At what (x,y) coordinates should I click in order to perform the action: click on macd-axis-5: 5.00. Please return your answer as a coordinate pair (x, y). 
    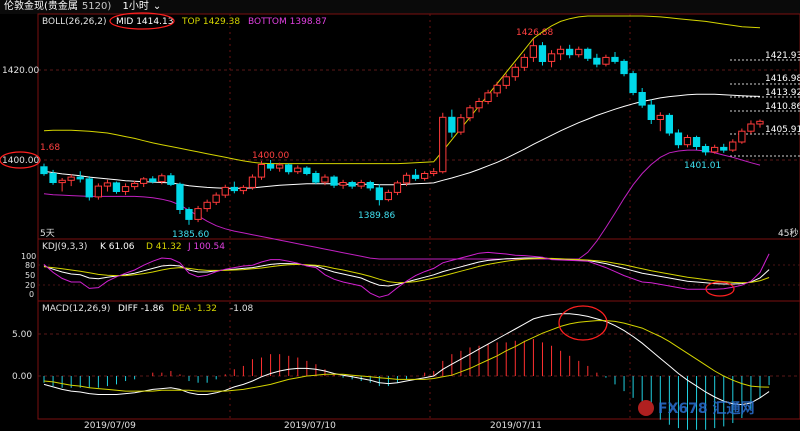
    Looking at the image, I should click on (22, 335).